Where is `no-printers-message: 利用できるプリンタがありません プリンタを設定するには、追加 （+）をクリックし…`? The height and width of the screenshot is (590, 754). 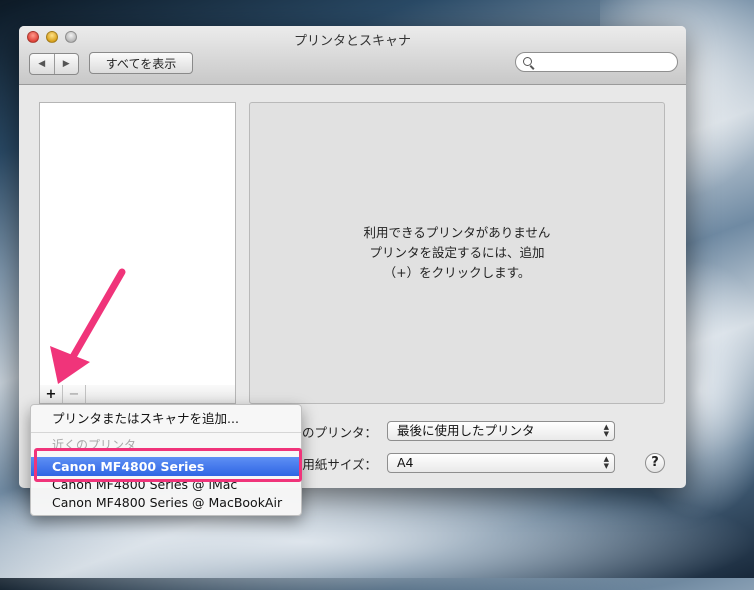 no-printers-message: 利用できるプリンタがありません プリンタを設定するには、追加 （+）をクリックし… is located at coordinates (457, 253).